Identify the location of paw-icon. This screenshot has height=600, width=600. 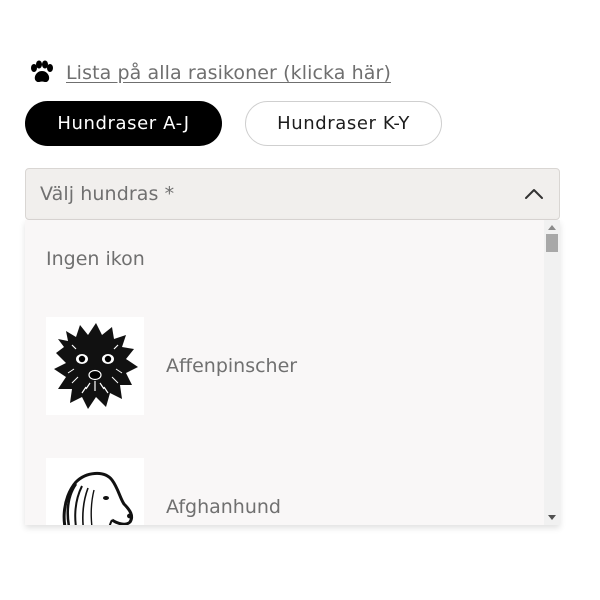
(41, 73).